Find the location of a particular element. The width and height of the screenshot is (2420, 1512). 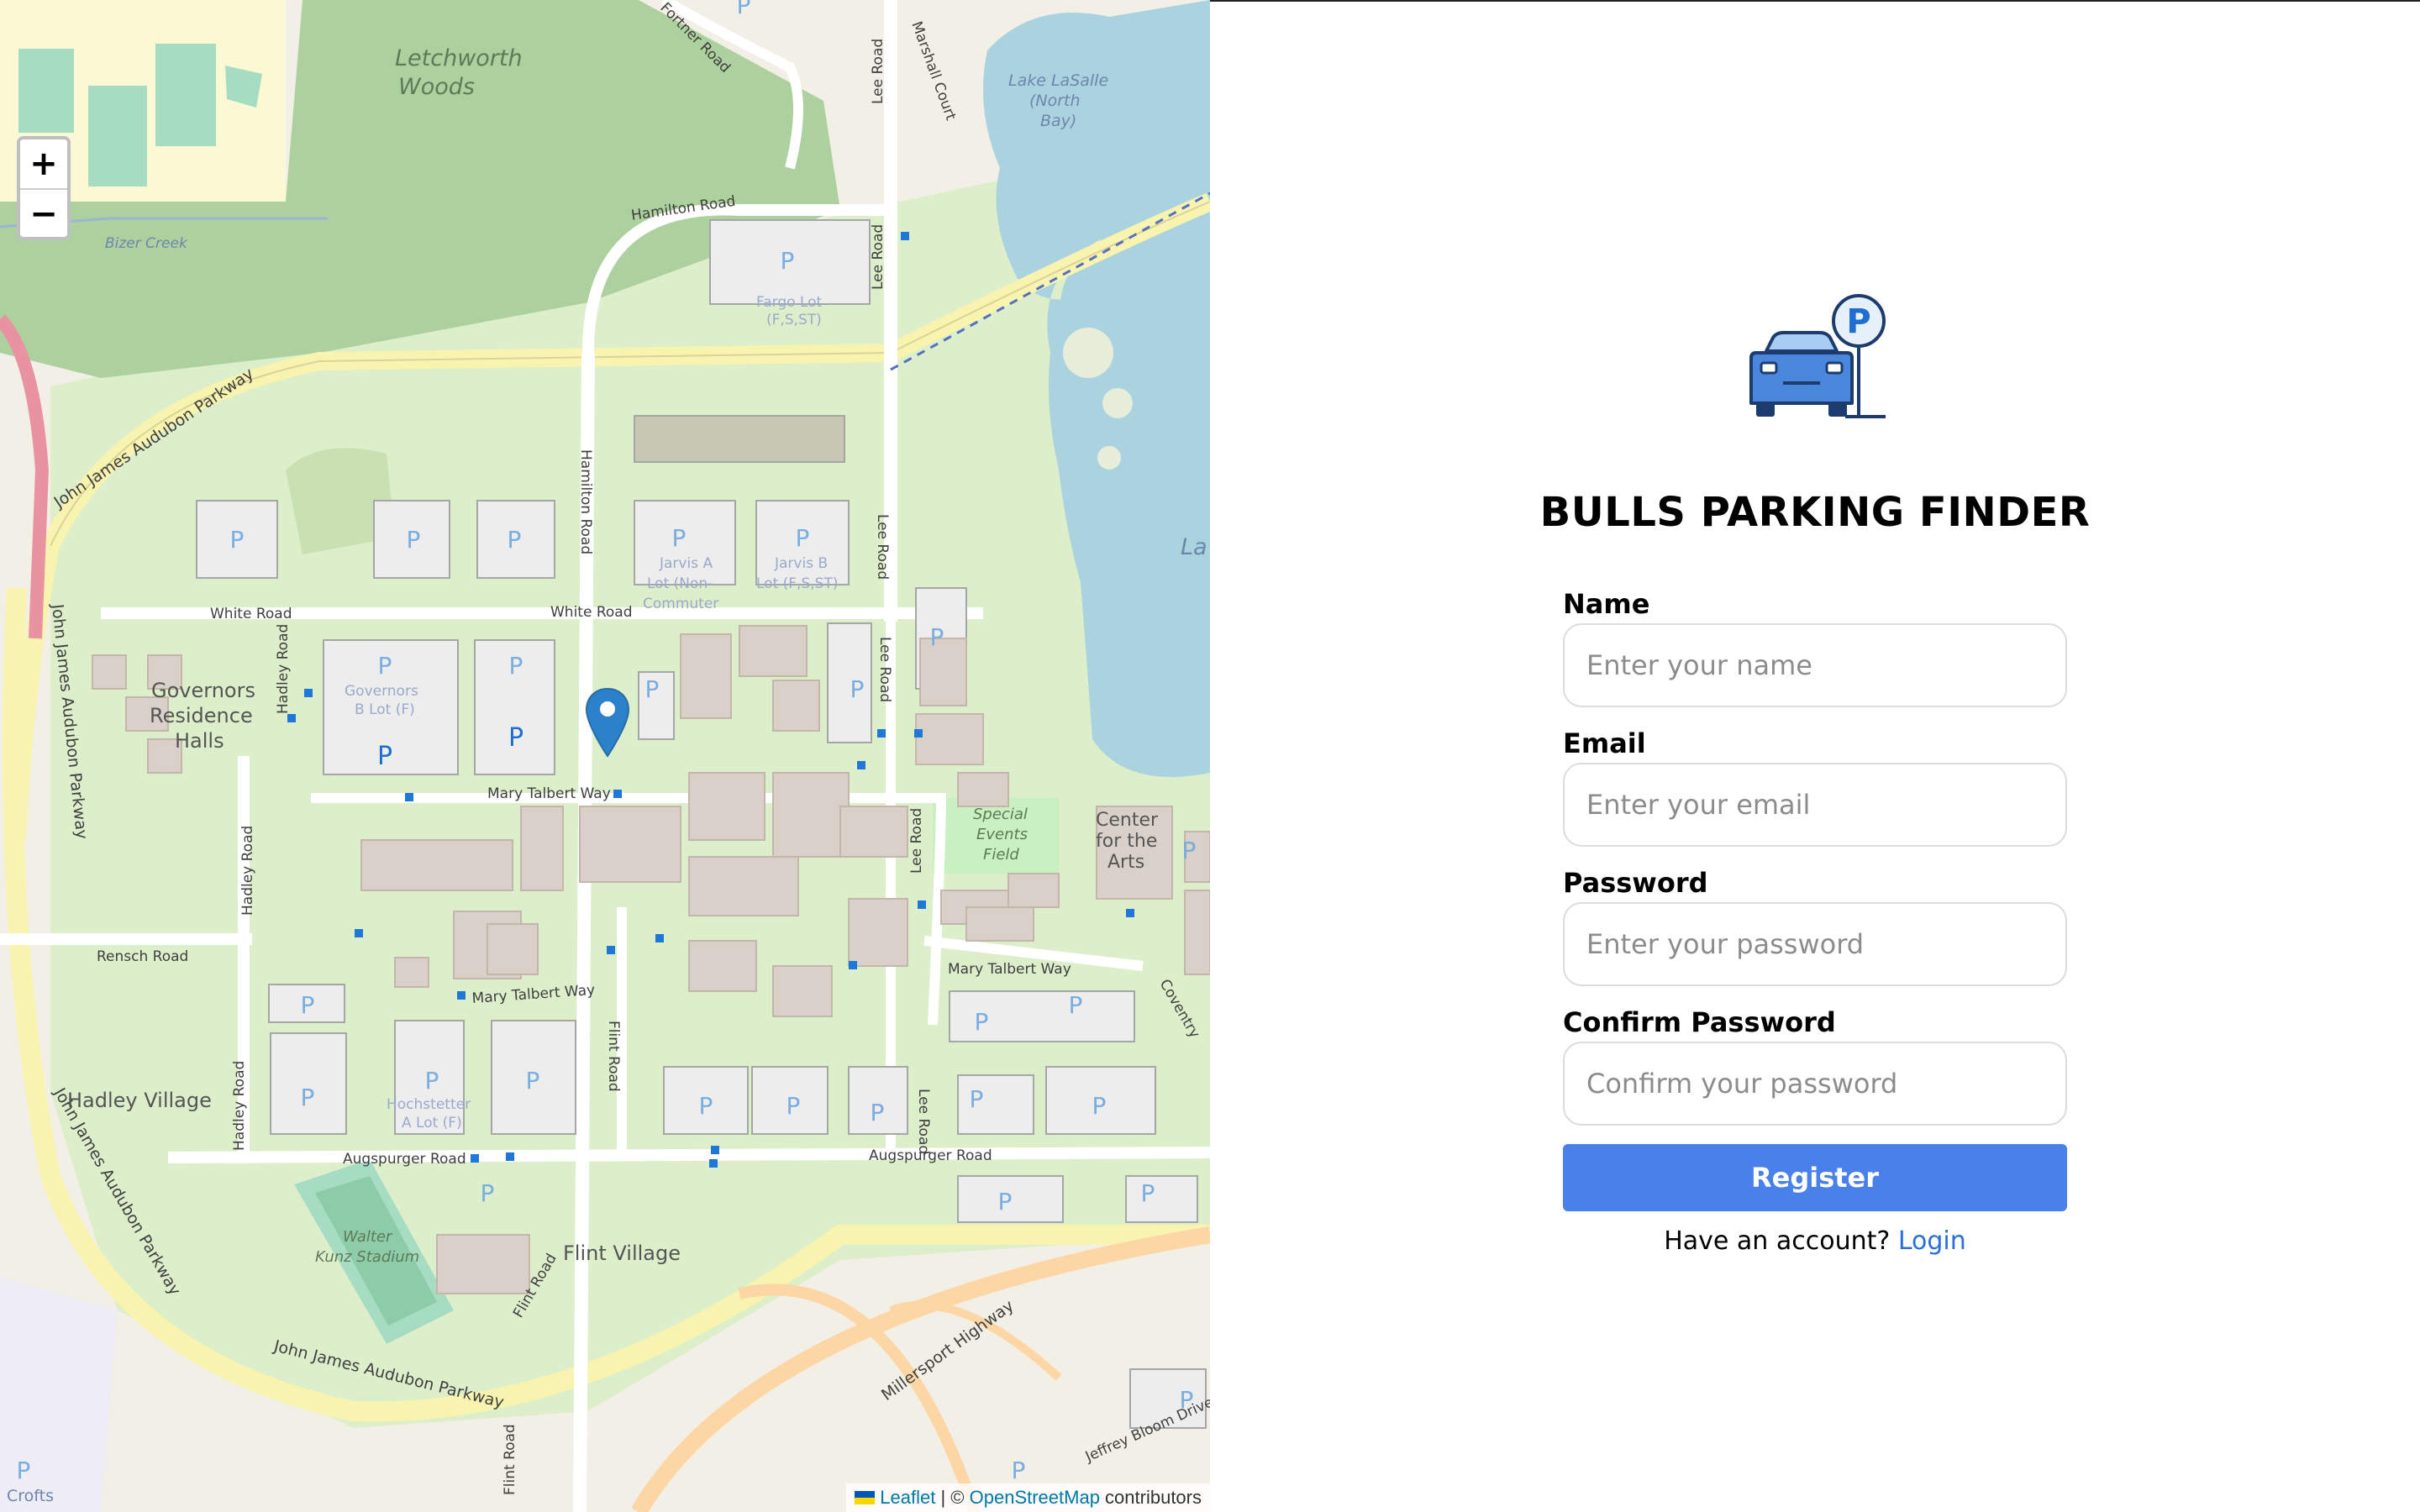

map-label: Rensch Road is located at coordinates (142, 956).